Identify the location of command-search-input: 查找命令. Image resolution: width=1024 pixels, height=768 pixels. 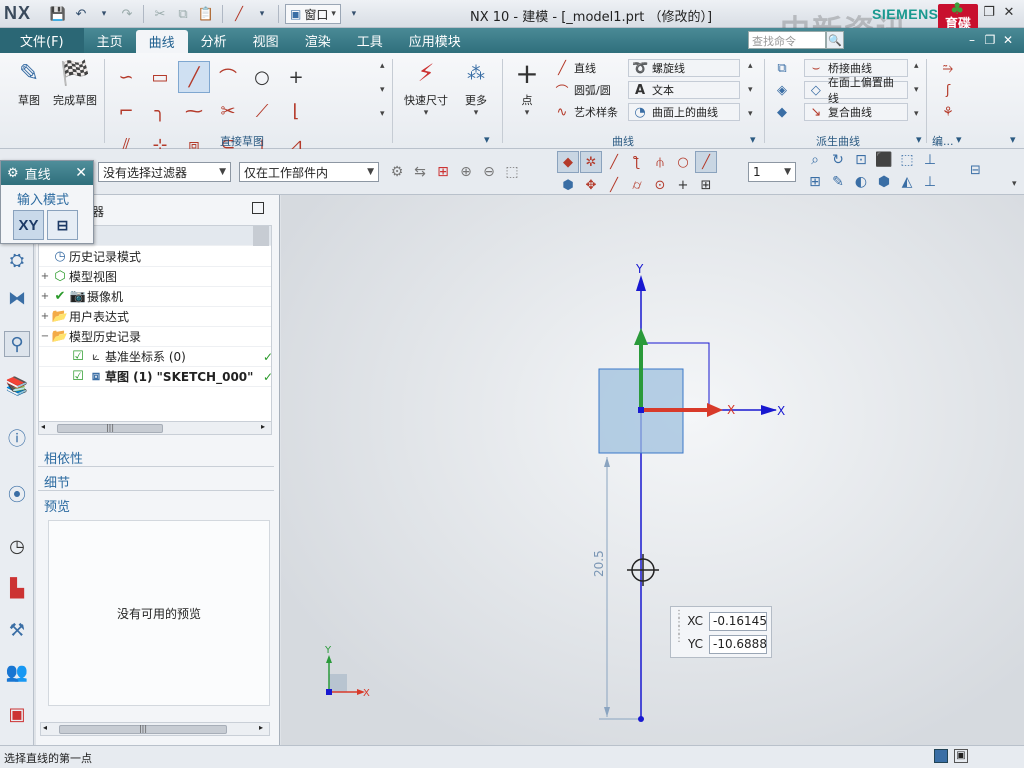
(787, 40).